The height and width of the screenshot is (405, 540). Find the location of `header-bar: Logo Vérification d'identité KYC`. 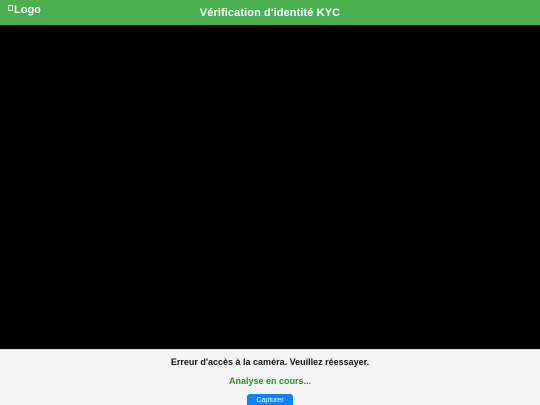

header-bar: Logo Vérification d'identité KYC is located at coordinates (270, 12).